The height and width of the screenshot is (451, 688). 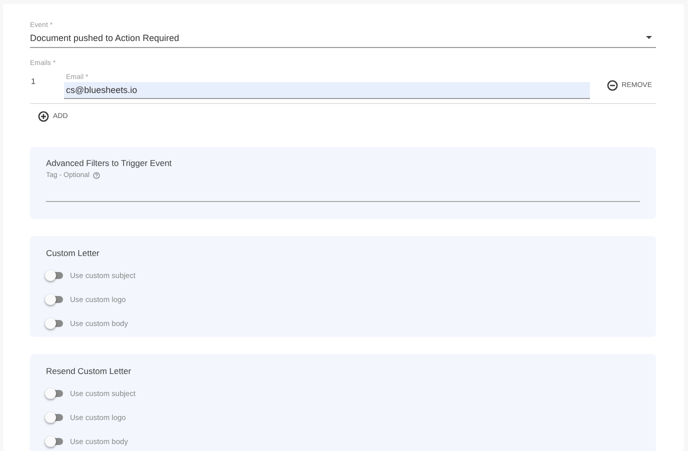 I want to click on help-icon, so click(x=96, y=175).